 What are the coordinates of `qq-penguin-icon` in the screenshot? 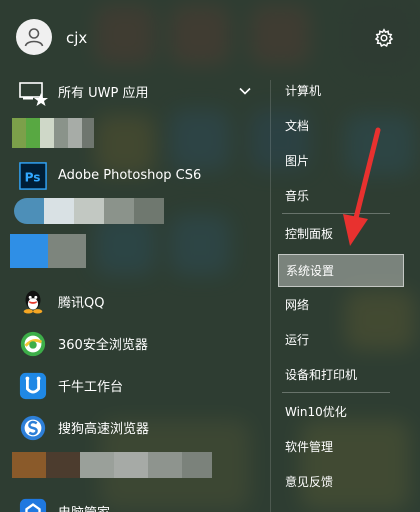 It's located at (33, 302).